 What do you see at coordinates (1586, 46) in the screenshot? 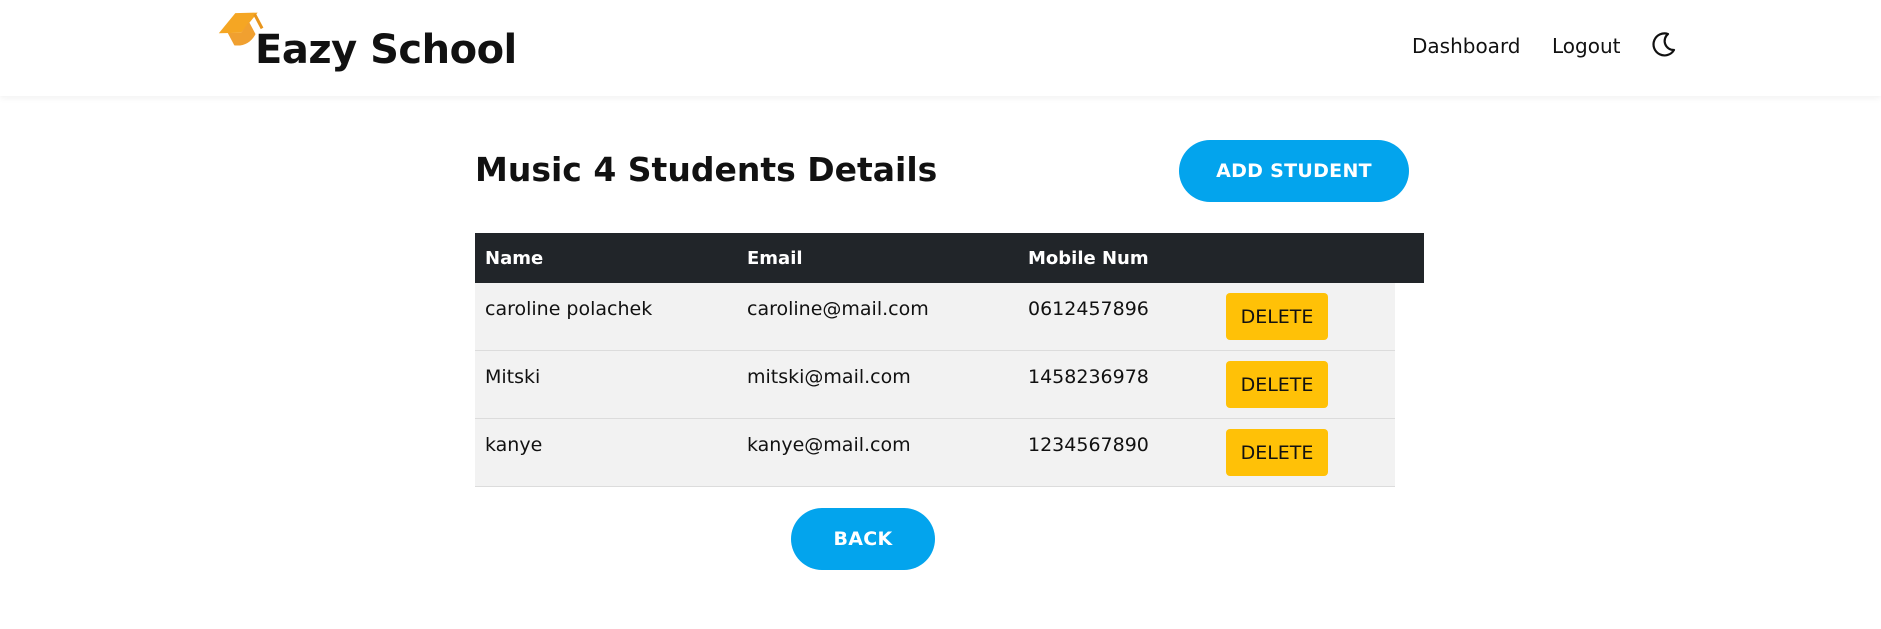
I see `nav-logout-link: Logout` at bounding box center [1586, 46].